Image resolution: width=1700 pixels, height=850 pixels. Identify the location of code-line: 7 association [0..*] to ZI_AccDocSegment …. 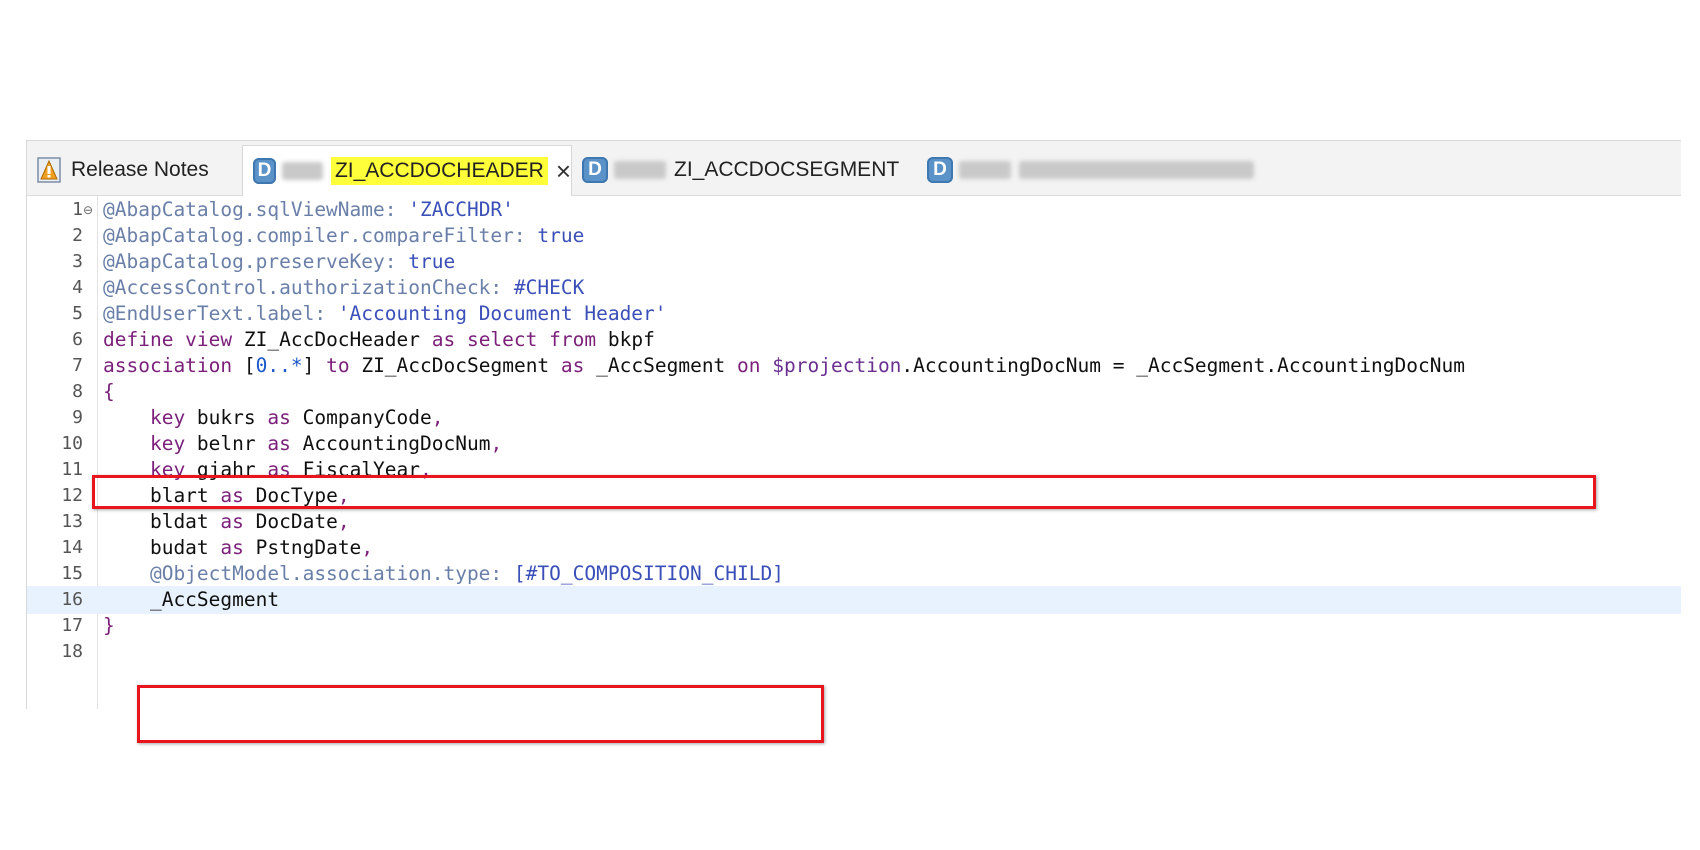
(854, 366).